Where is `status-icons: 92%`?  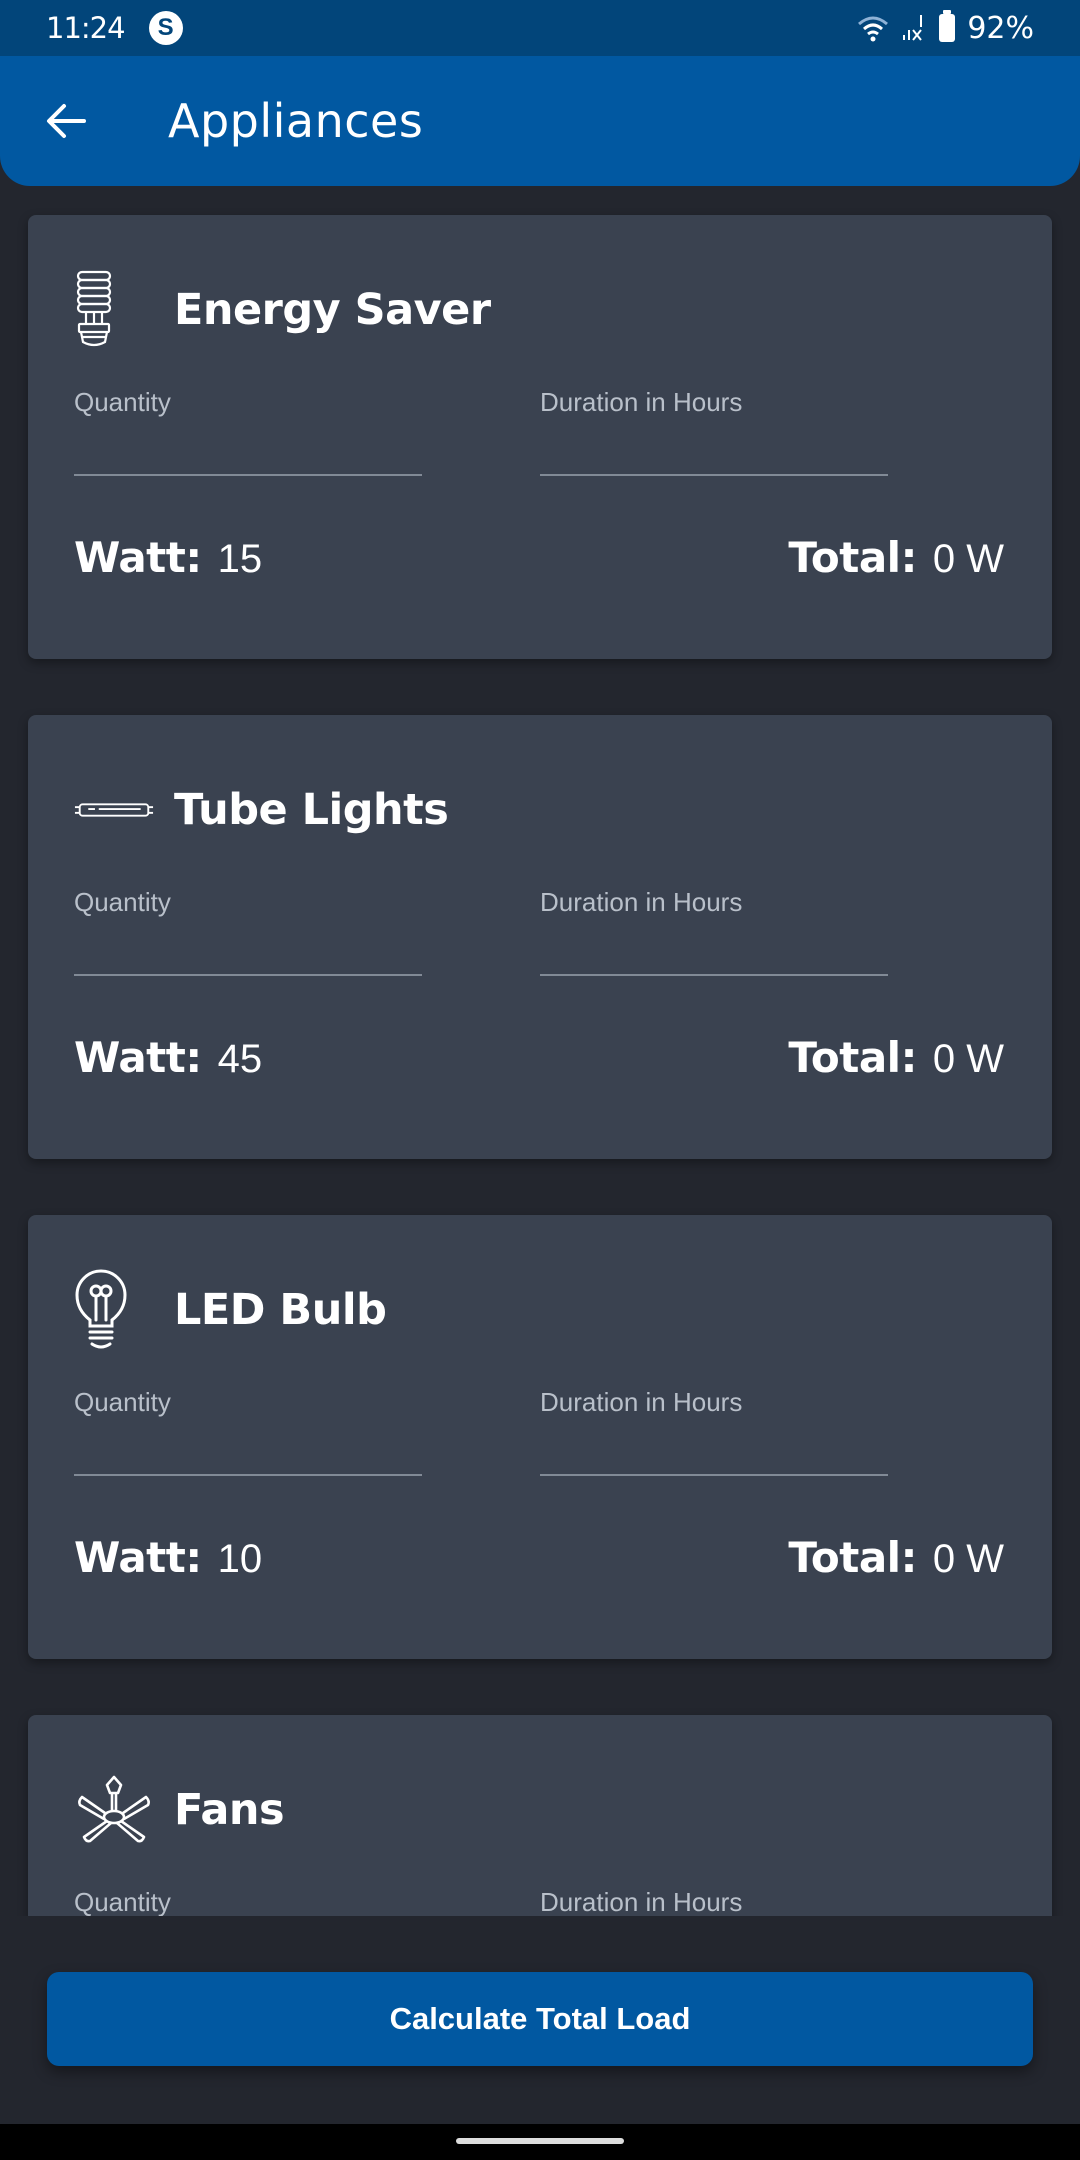
status-icons: 92% is located at coordinates (945, 28).